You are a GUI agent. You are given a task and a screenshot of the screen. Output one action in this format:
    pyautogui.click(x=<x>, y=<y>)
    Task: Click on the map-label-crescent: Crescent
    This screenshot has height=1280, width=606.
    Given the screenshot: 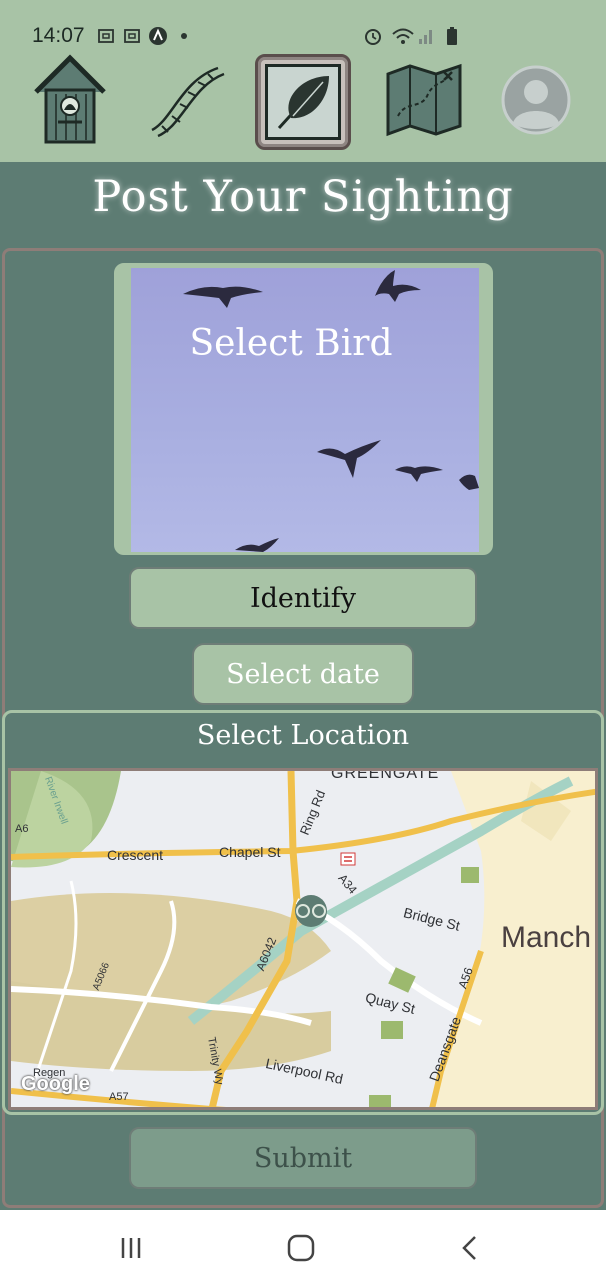 What is the action you would take?
    pyautogui.click(x=135, y=855)
    